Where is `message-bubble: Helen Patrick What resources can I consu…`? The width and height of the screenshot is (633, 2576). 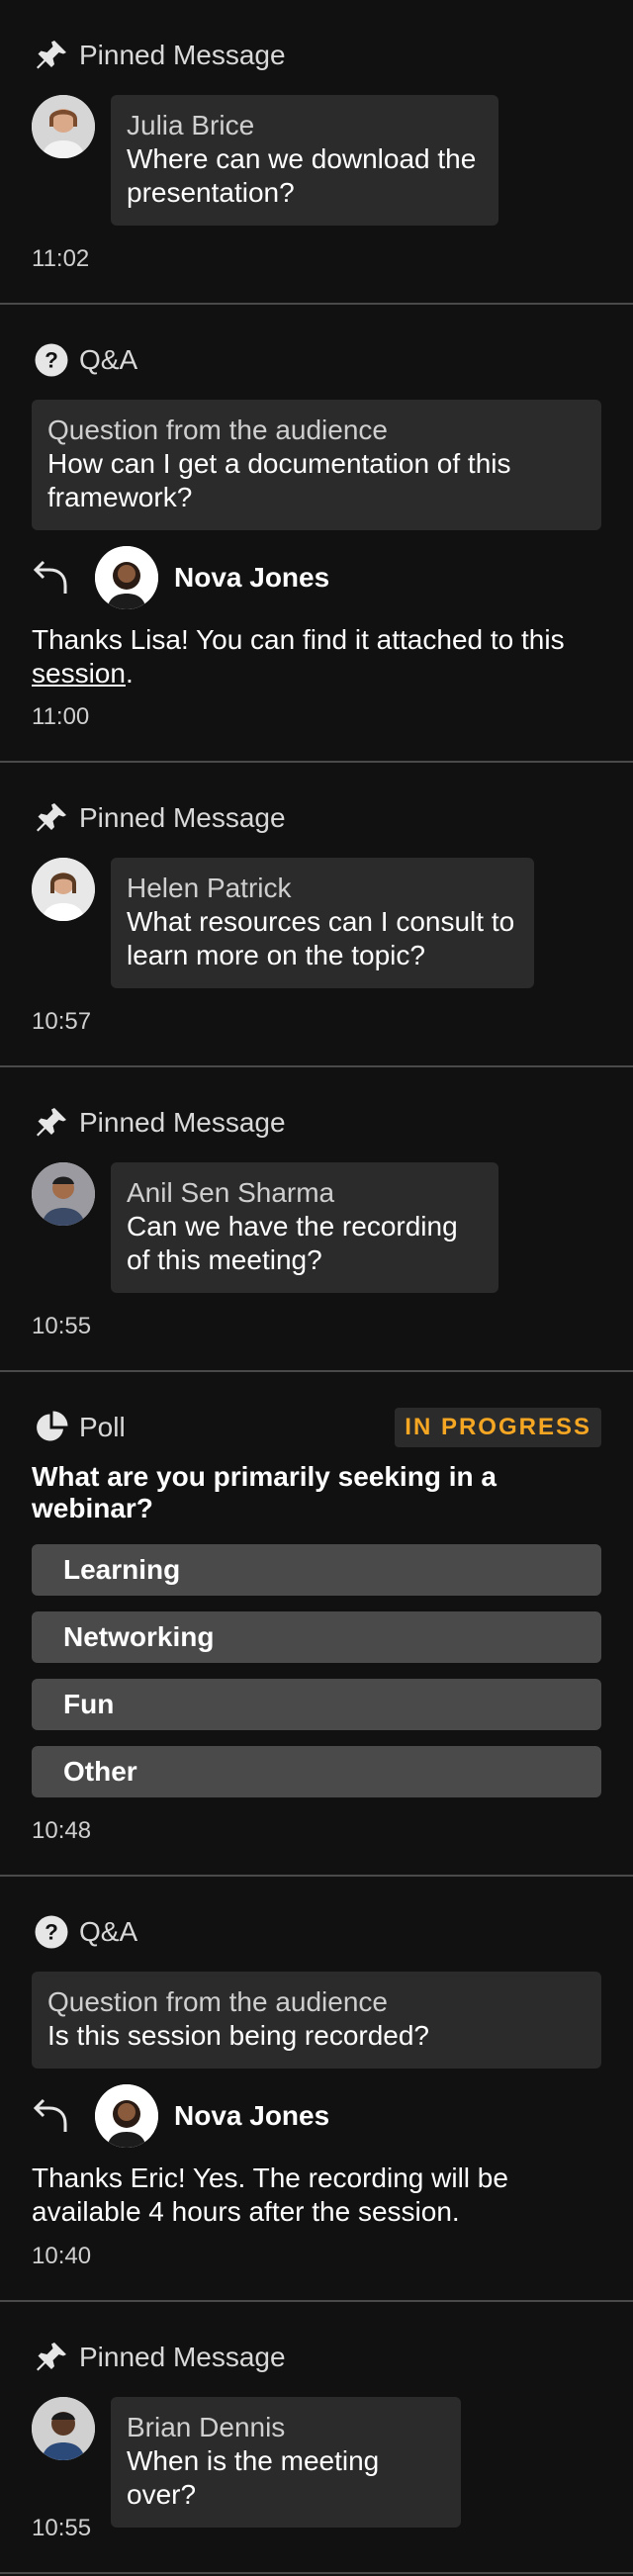 message-bubble: Helen Patrick What resources can I consu… is located at coordinates (322, 923).